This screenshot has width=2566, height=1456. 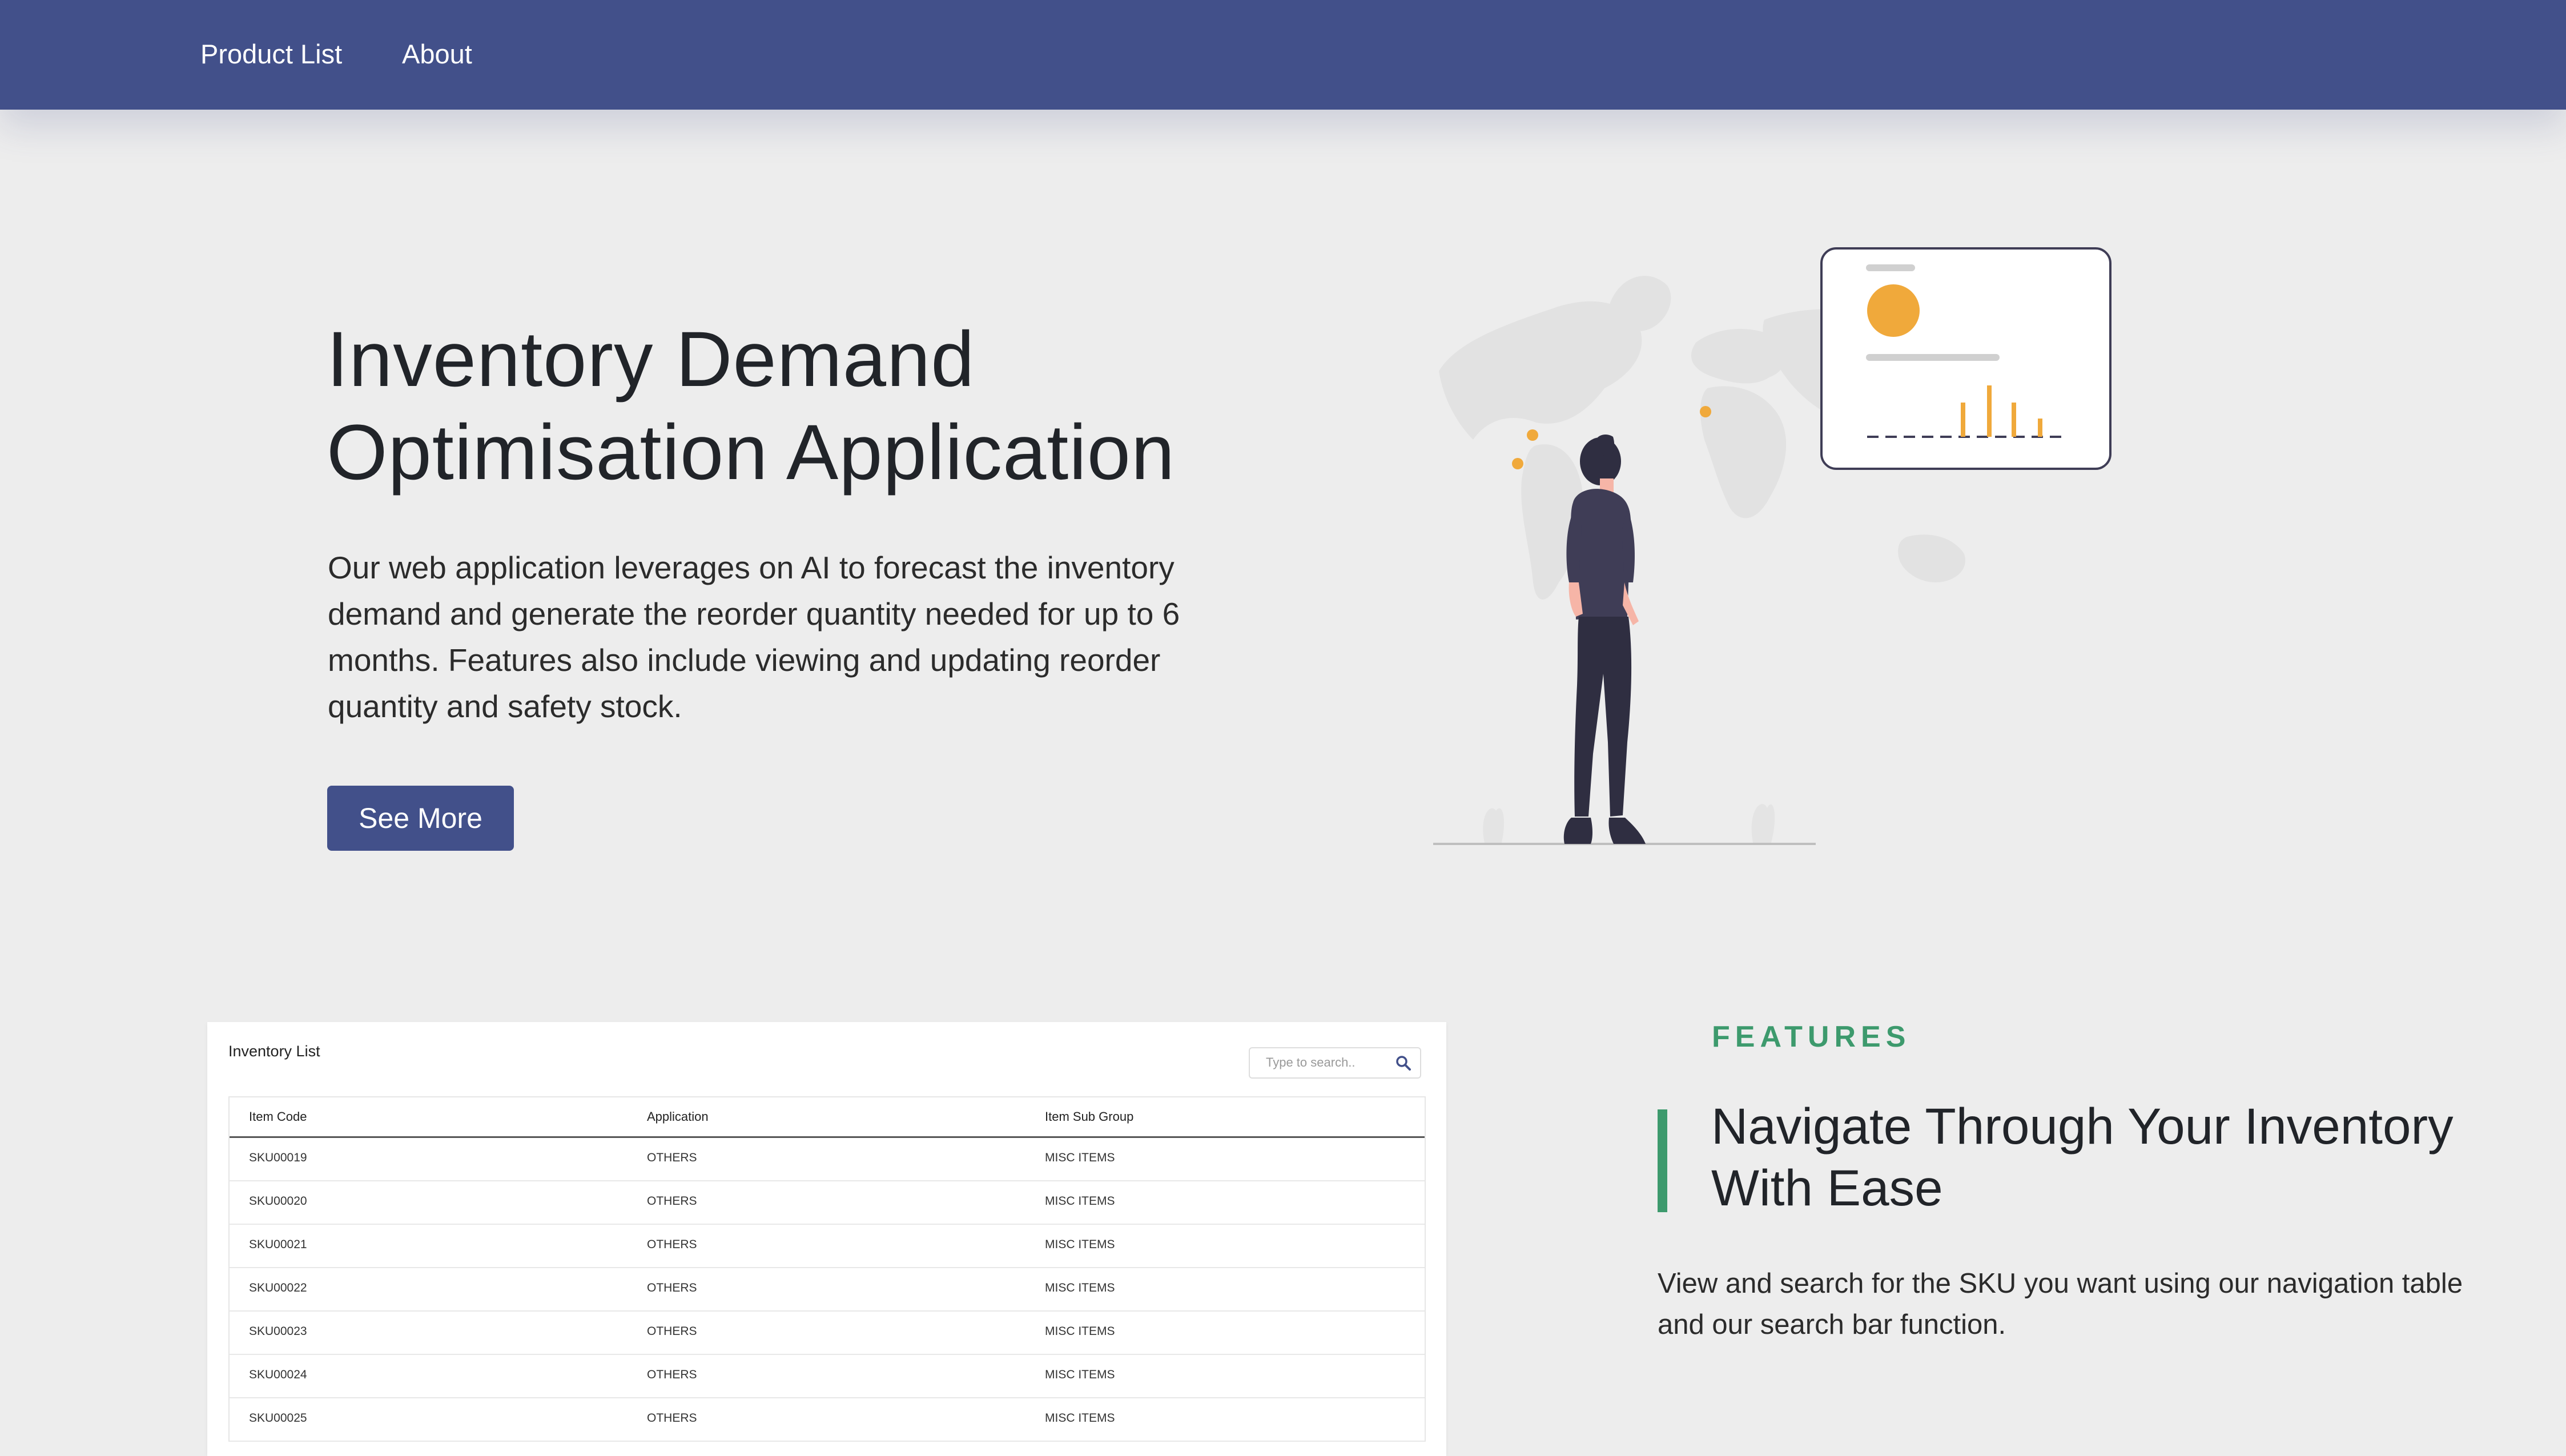 I want to click on table-row: SKU00024 OTHERS MISC ITEMS, so click(x=827, y=1376).